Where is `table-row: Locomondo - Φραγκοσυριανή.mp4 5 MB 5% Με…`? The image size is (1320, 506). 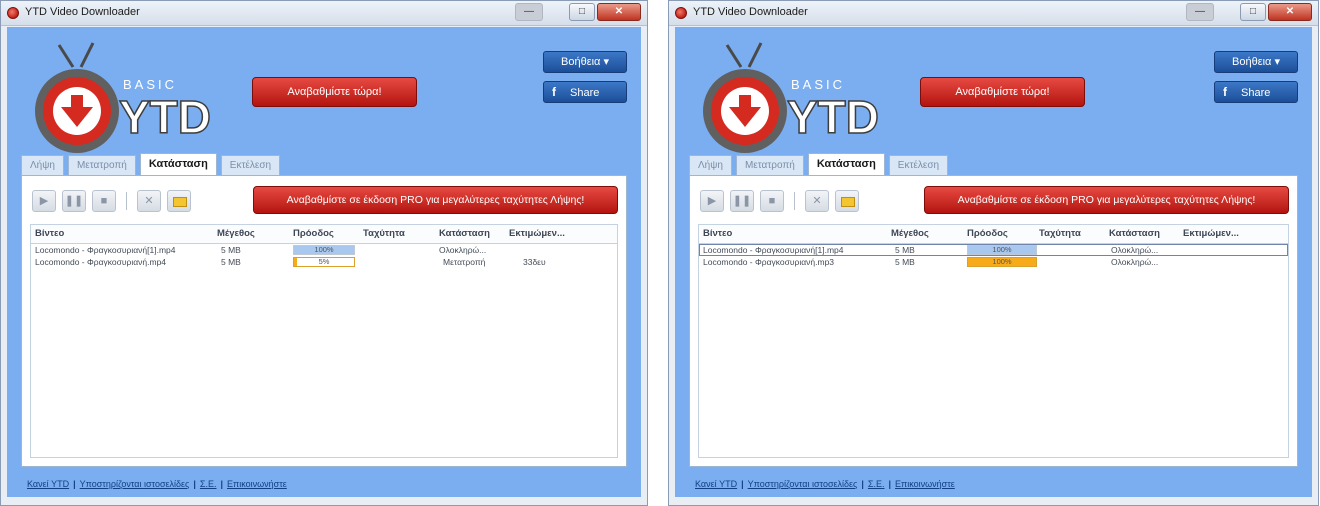 table-row: Locomondo - Φραγκοσυριανή.mp4 5 MB 5% Με… is located at coordinates (324, 262).